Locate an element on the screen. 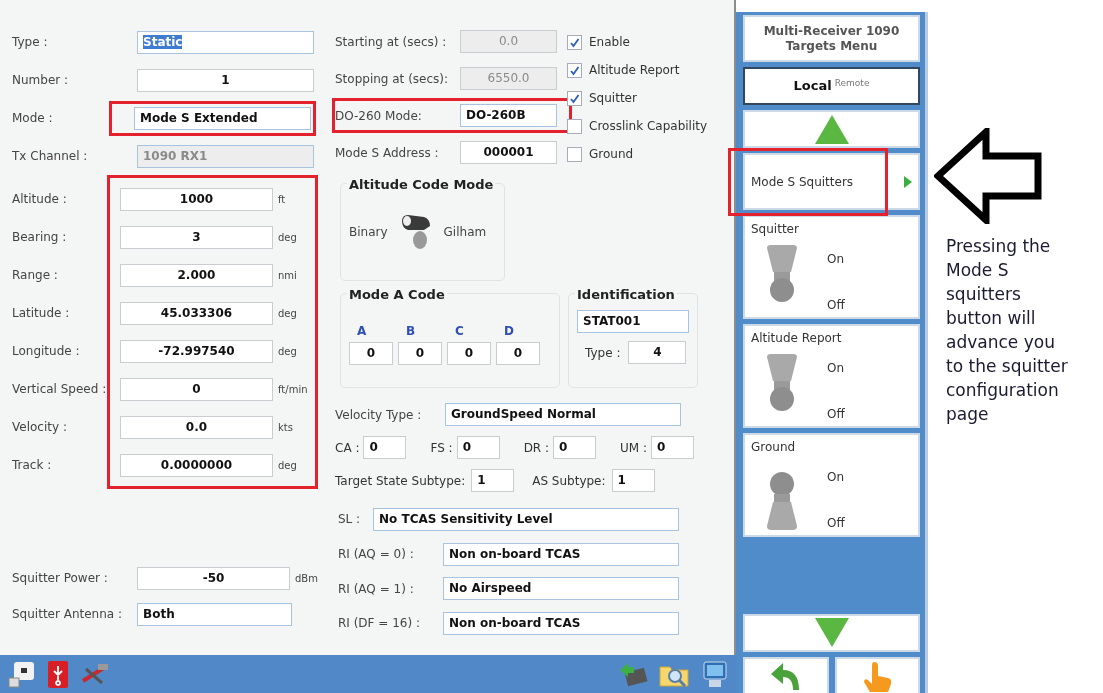  field-label: Latitude : is located at coordinates (41, 313).